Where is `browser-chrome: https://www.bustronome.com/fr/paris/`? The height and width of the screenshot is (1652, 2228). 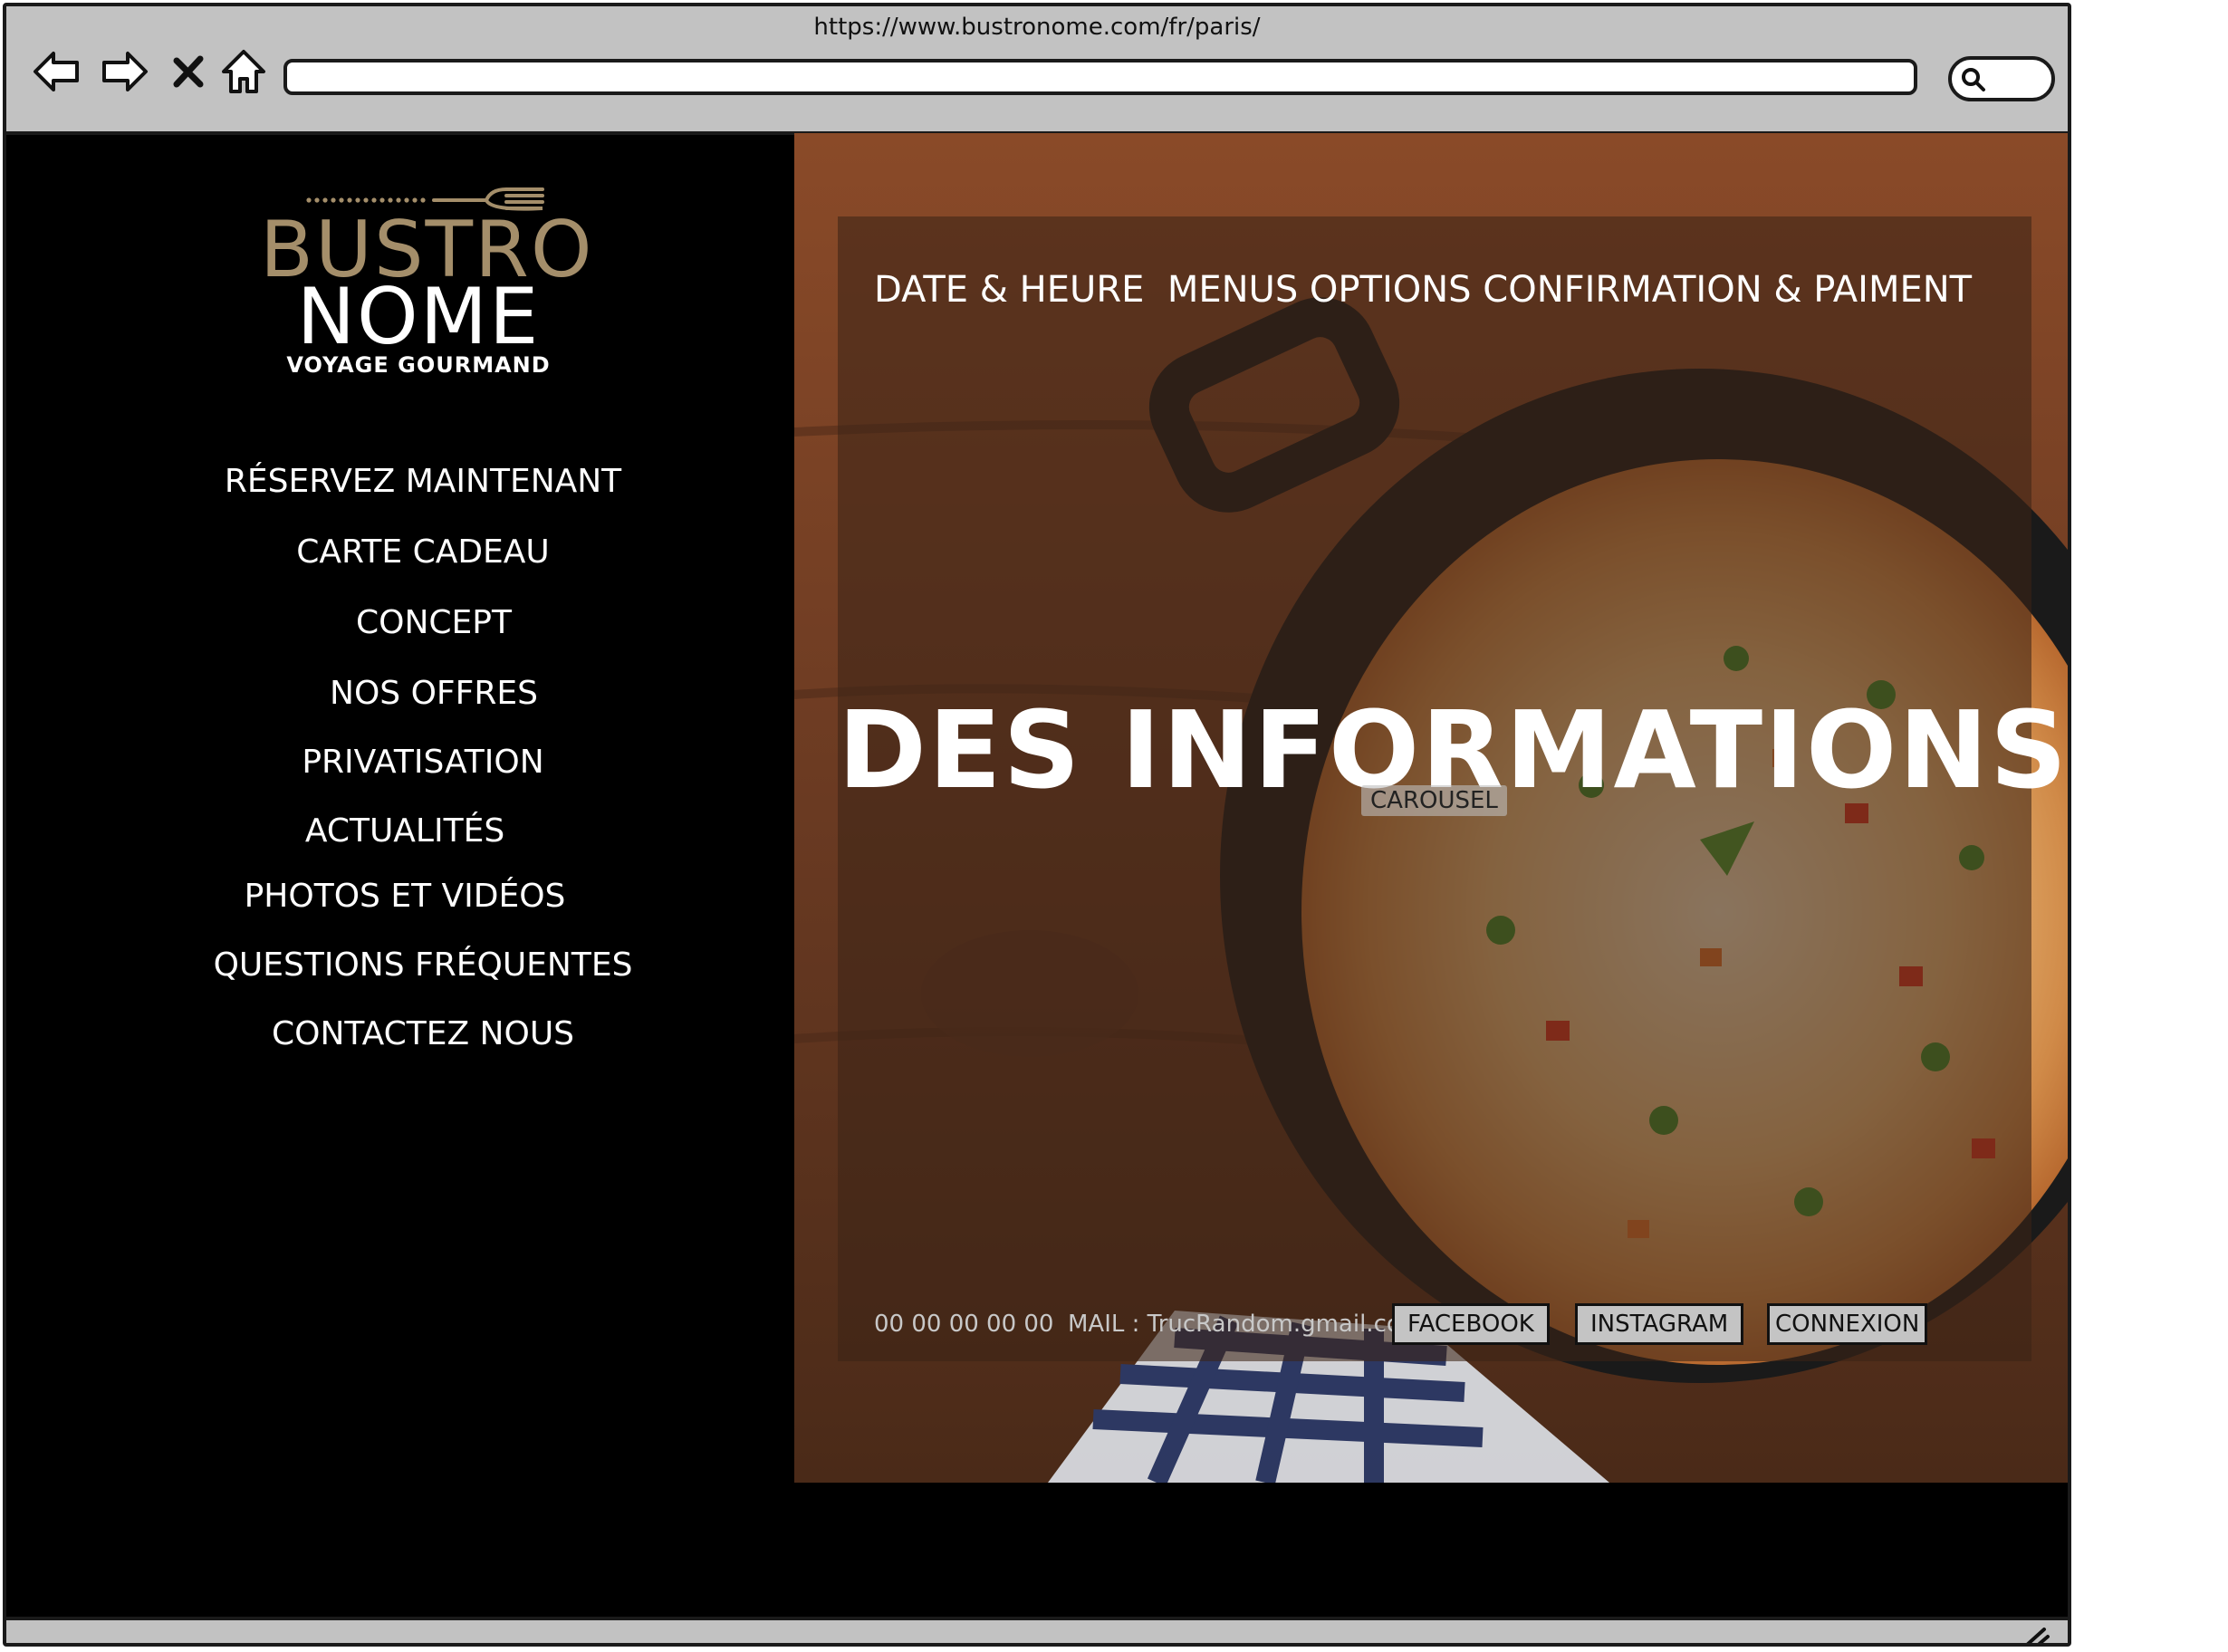
browser-chrome: https://www.bustronome.com/fr/paris/ is located at coordinates (1037, 70).